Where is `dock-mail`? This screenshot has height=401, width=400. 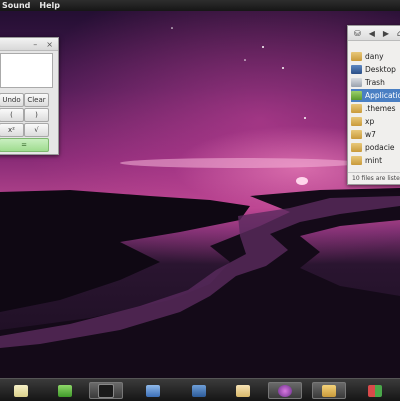 dock-mail is located at coordinates (243, 390).